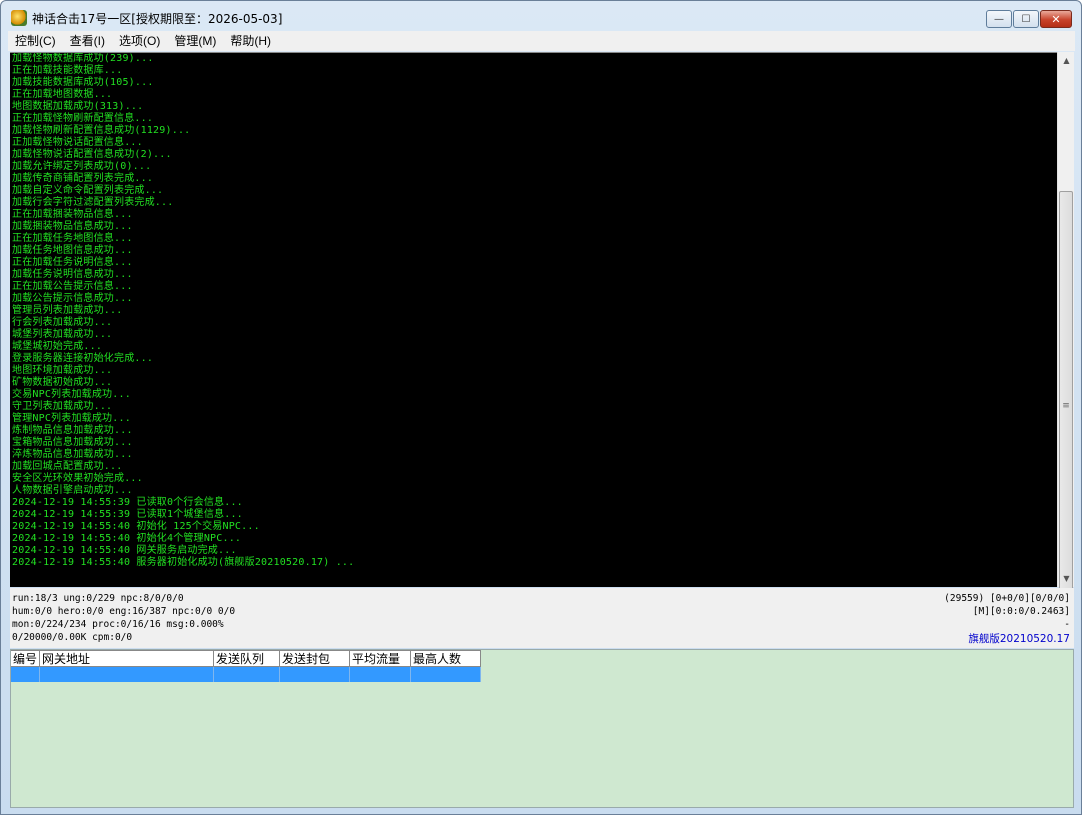 This screenshot has height=815, width=1082. I want to click on menu-bar: 控制(C) 查看(I) 选项(O) 管理(M) 帮助(H), so click(541, 41).